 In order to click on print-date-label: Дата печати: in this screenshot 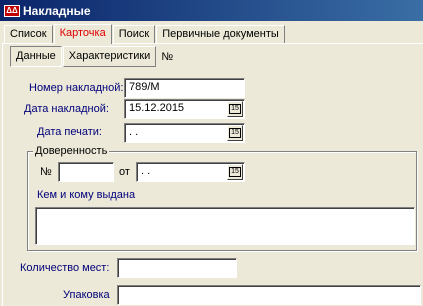, I will do `click(69, 132)`.